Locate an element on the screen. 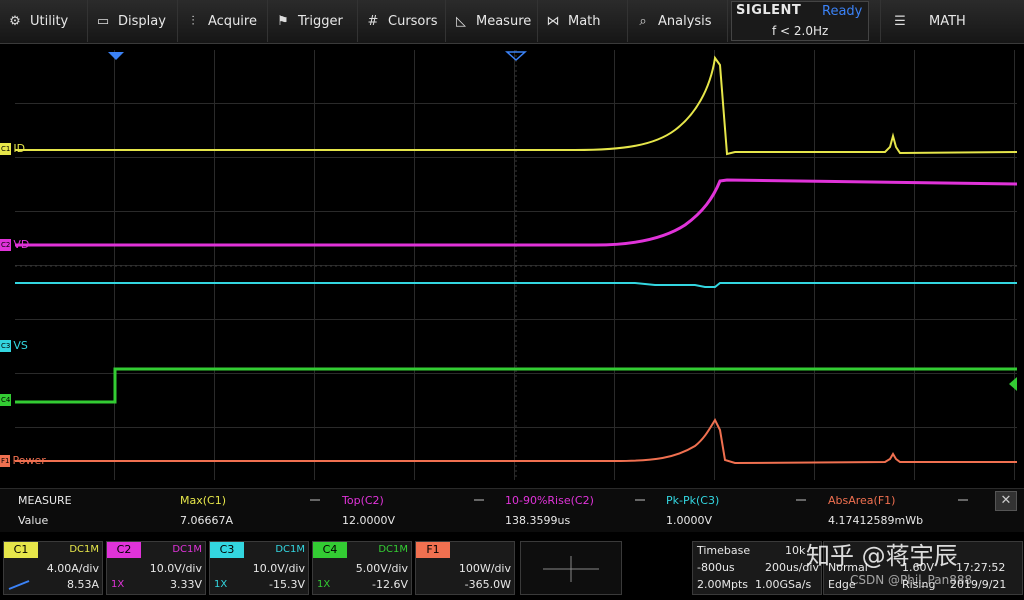 The width and height of the screenshot is (1024, 600). channel-label-f1: F1 Power is located at coordinates (23, 461).